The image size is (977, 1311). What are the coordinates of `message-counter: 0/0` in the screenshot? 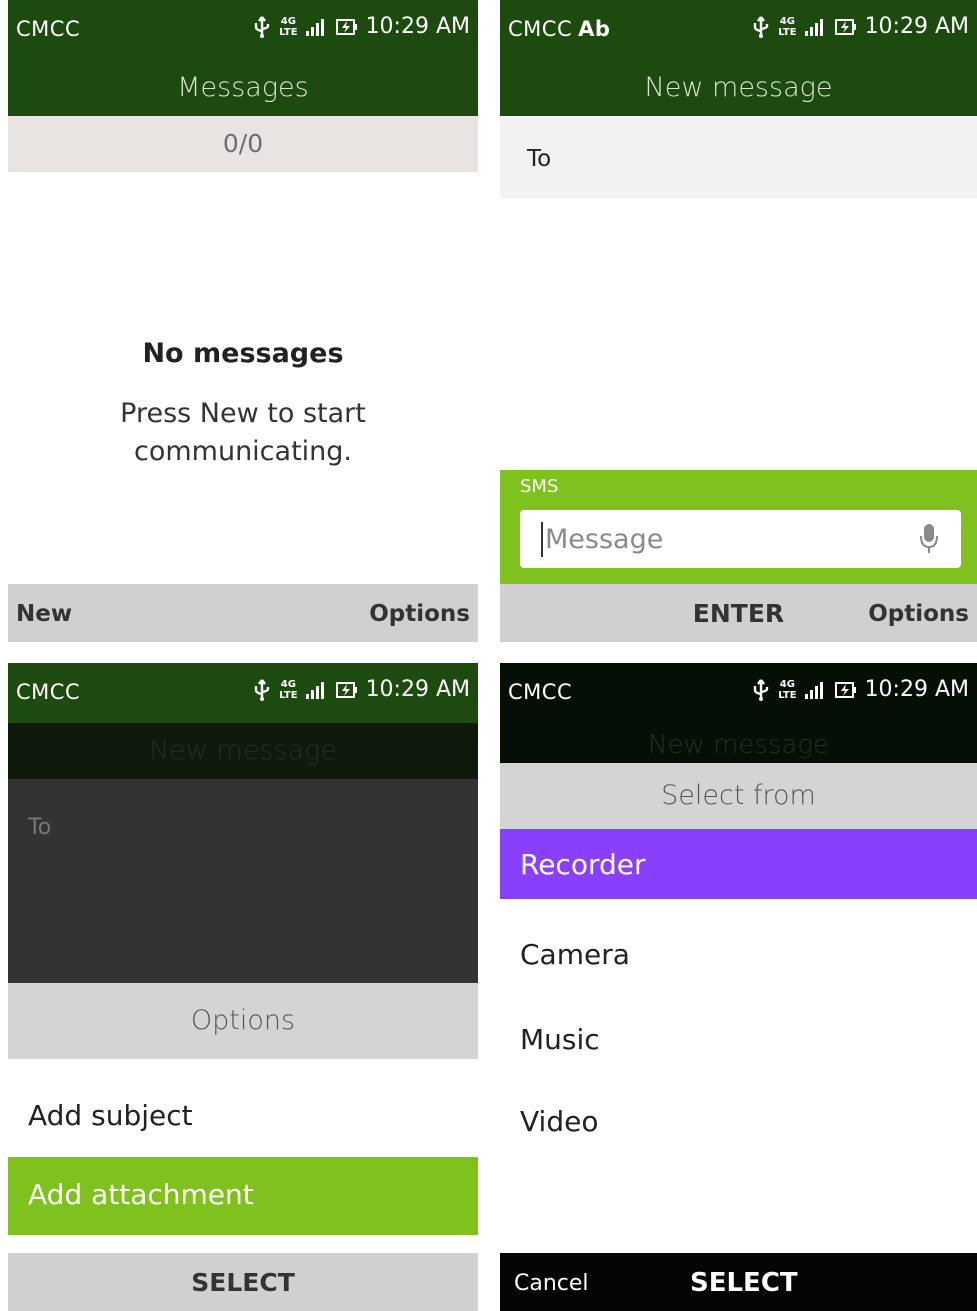 It's located at (243, 144).